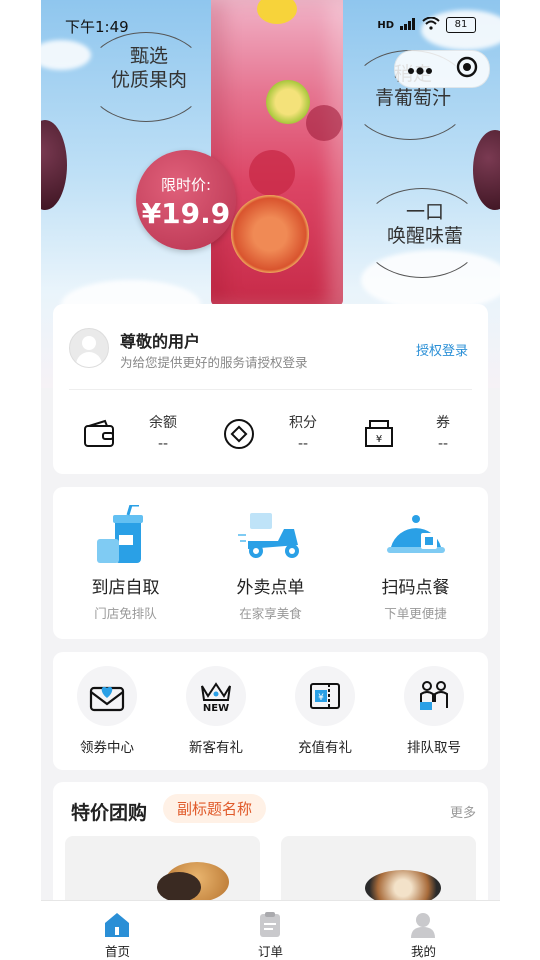 The height and width of the screenshot is (960, 540). Describe the element at coordinates (420, 69) in the screenshot. I see `more-dots-icon` at that location.